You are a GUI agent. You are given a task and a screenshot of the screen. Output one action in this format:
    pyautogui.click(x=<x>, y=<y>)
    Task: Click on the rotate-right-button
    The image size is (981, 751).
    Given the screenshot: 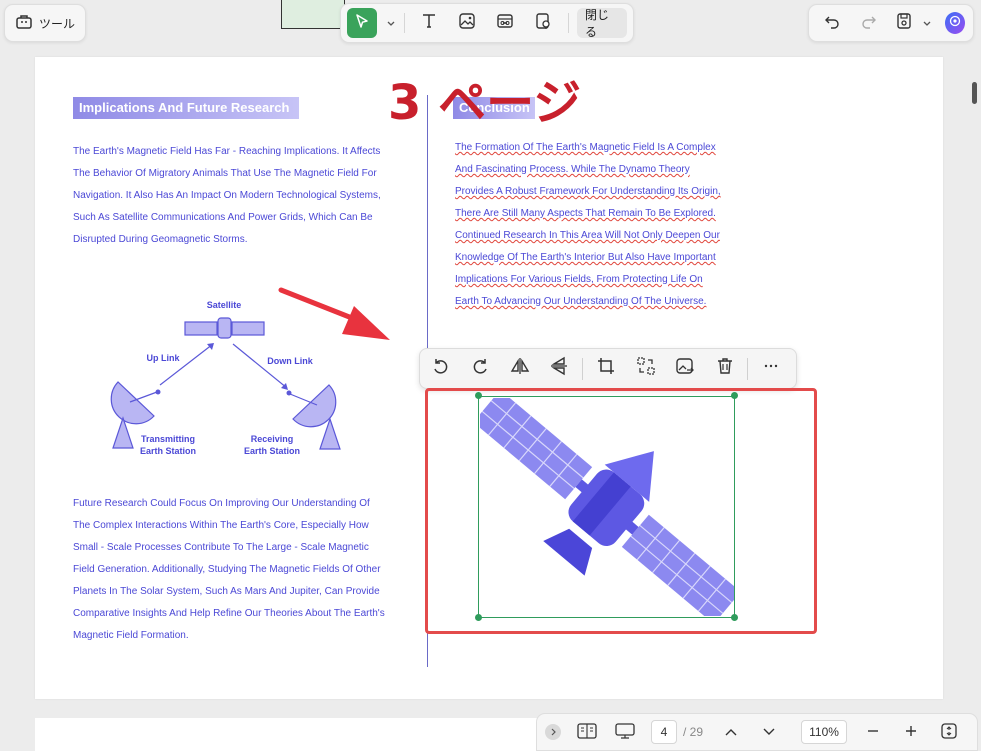 What is the action you would take?
    pyautogui.click(x=481, y=369)
    